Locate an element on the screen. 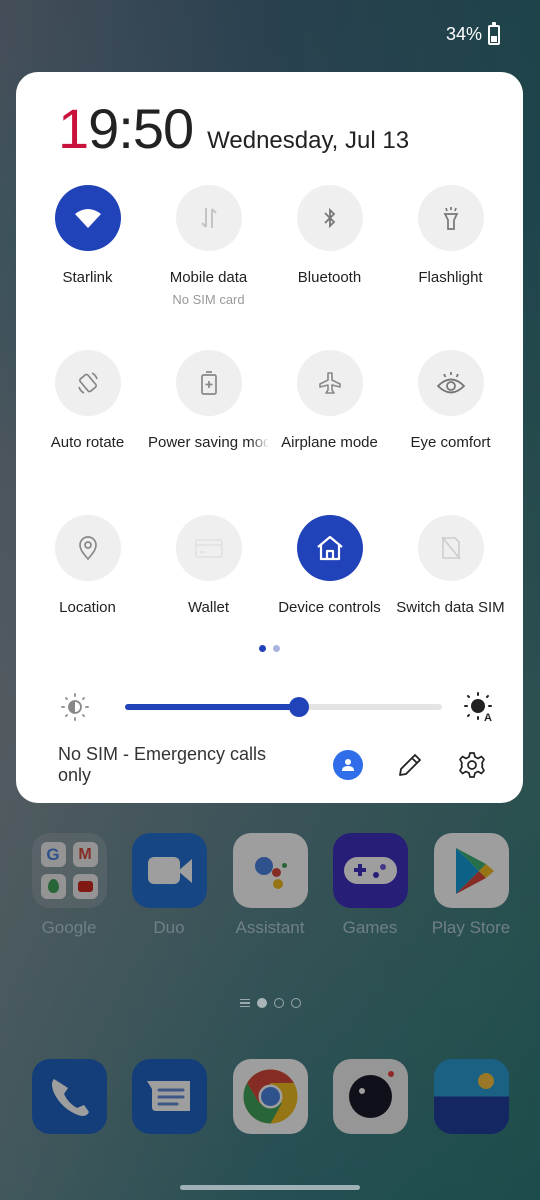 The width and height of the screenshot is (540, 1200). clock-date-row: 19:50 Wednesday, Jul 13 is located at coordinates (233, 128).